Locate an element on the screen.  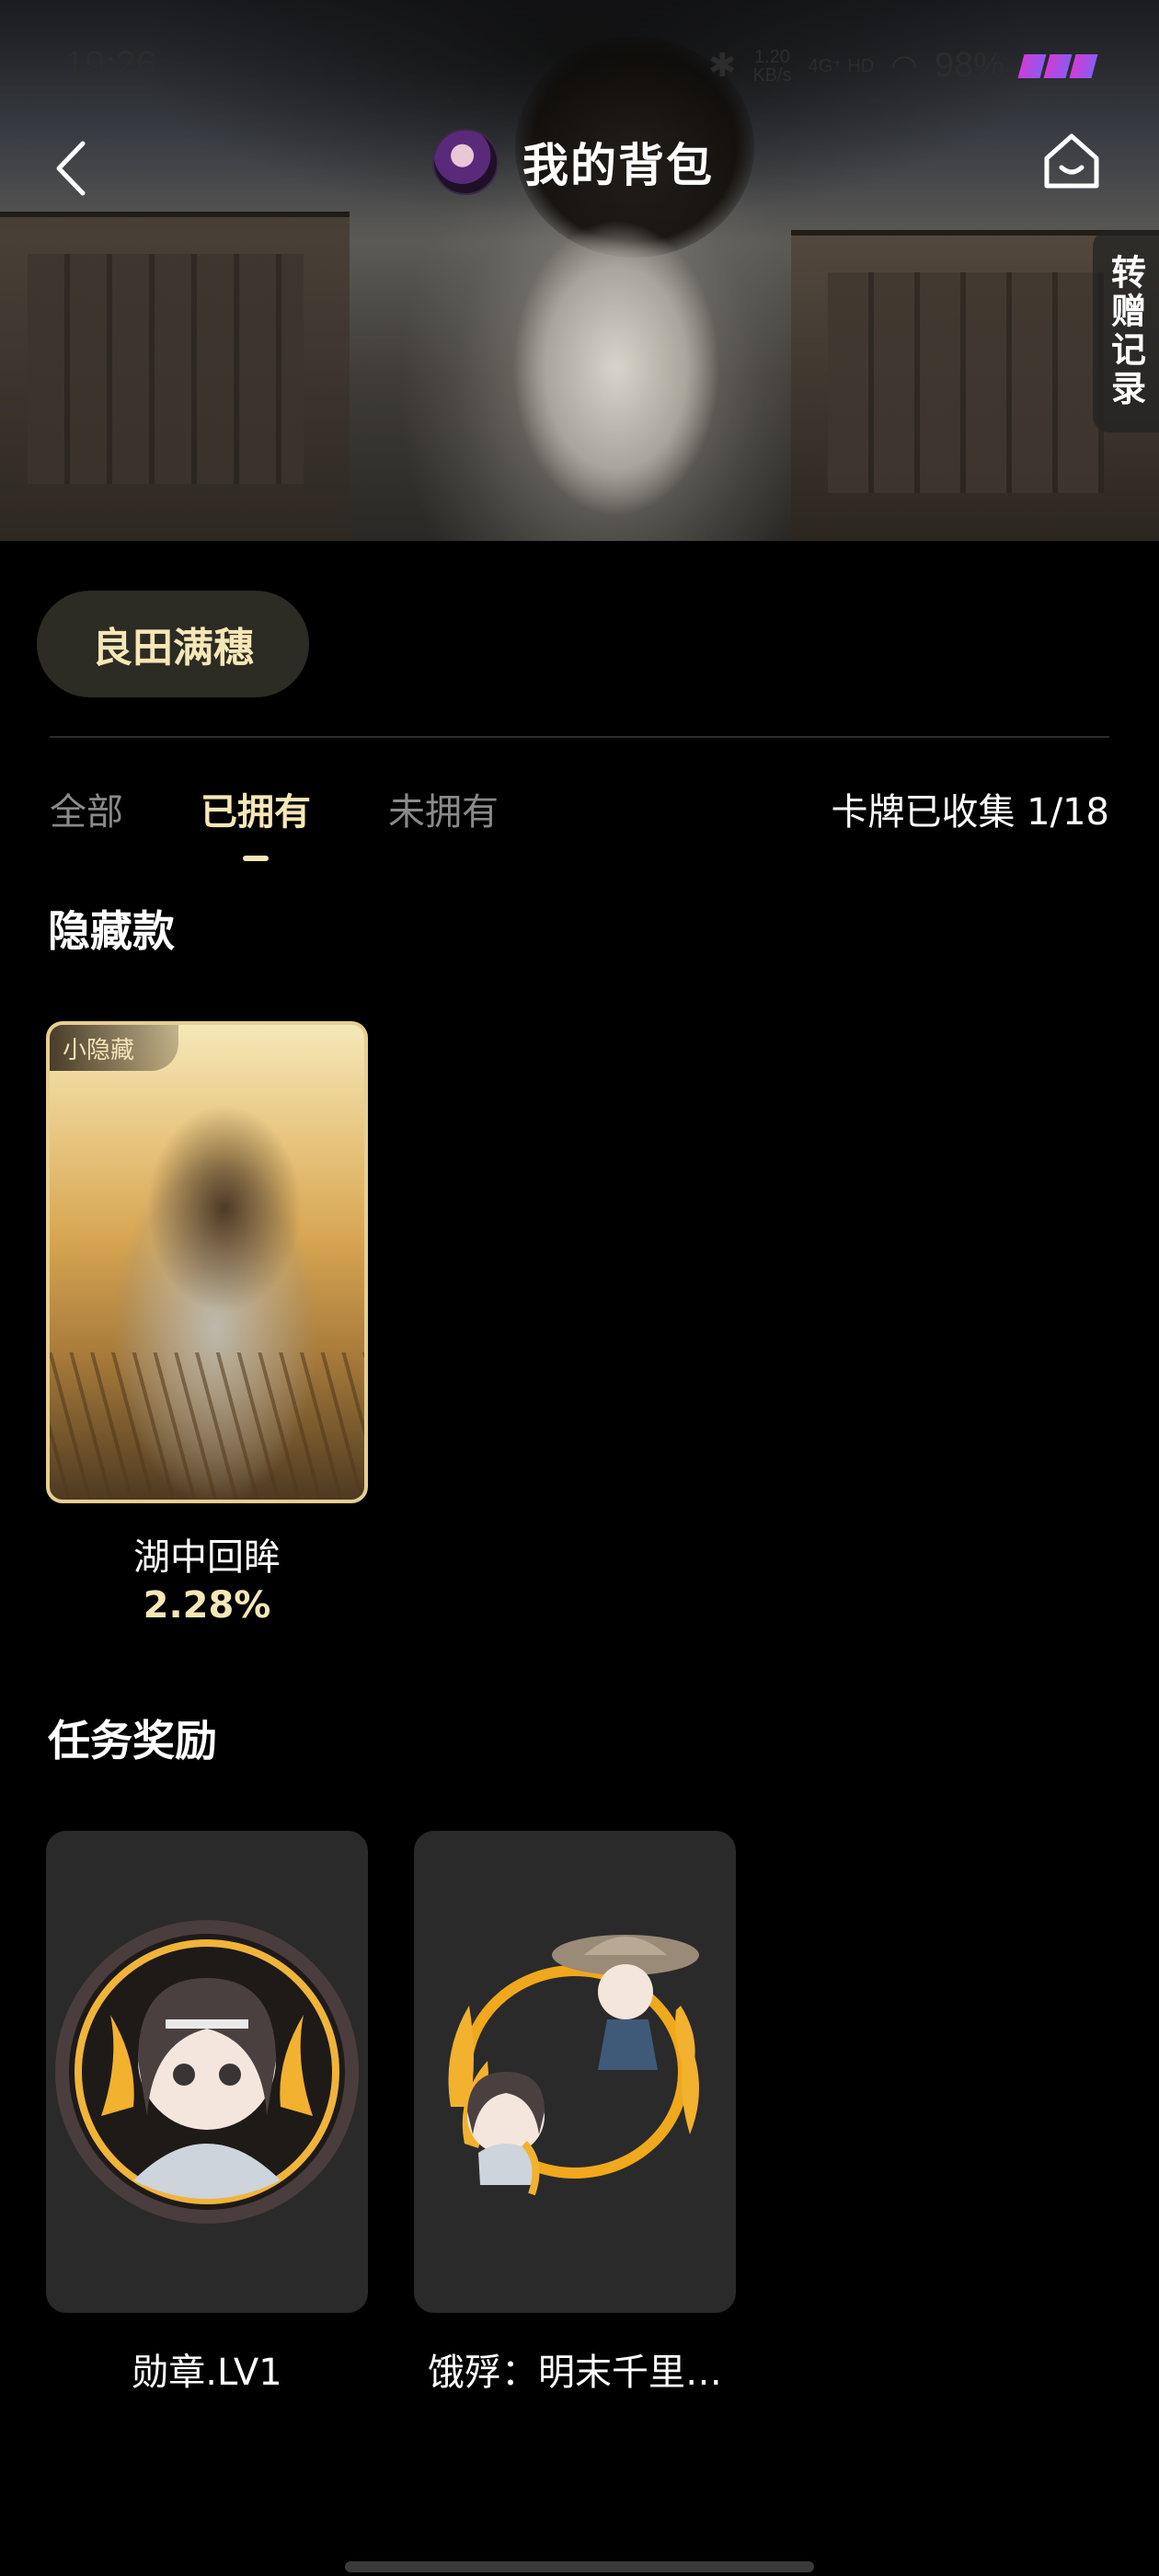
card-rate: 2.28% is located at coordinates (207, 1605).